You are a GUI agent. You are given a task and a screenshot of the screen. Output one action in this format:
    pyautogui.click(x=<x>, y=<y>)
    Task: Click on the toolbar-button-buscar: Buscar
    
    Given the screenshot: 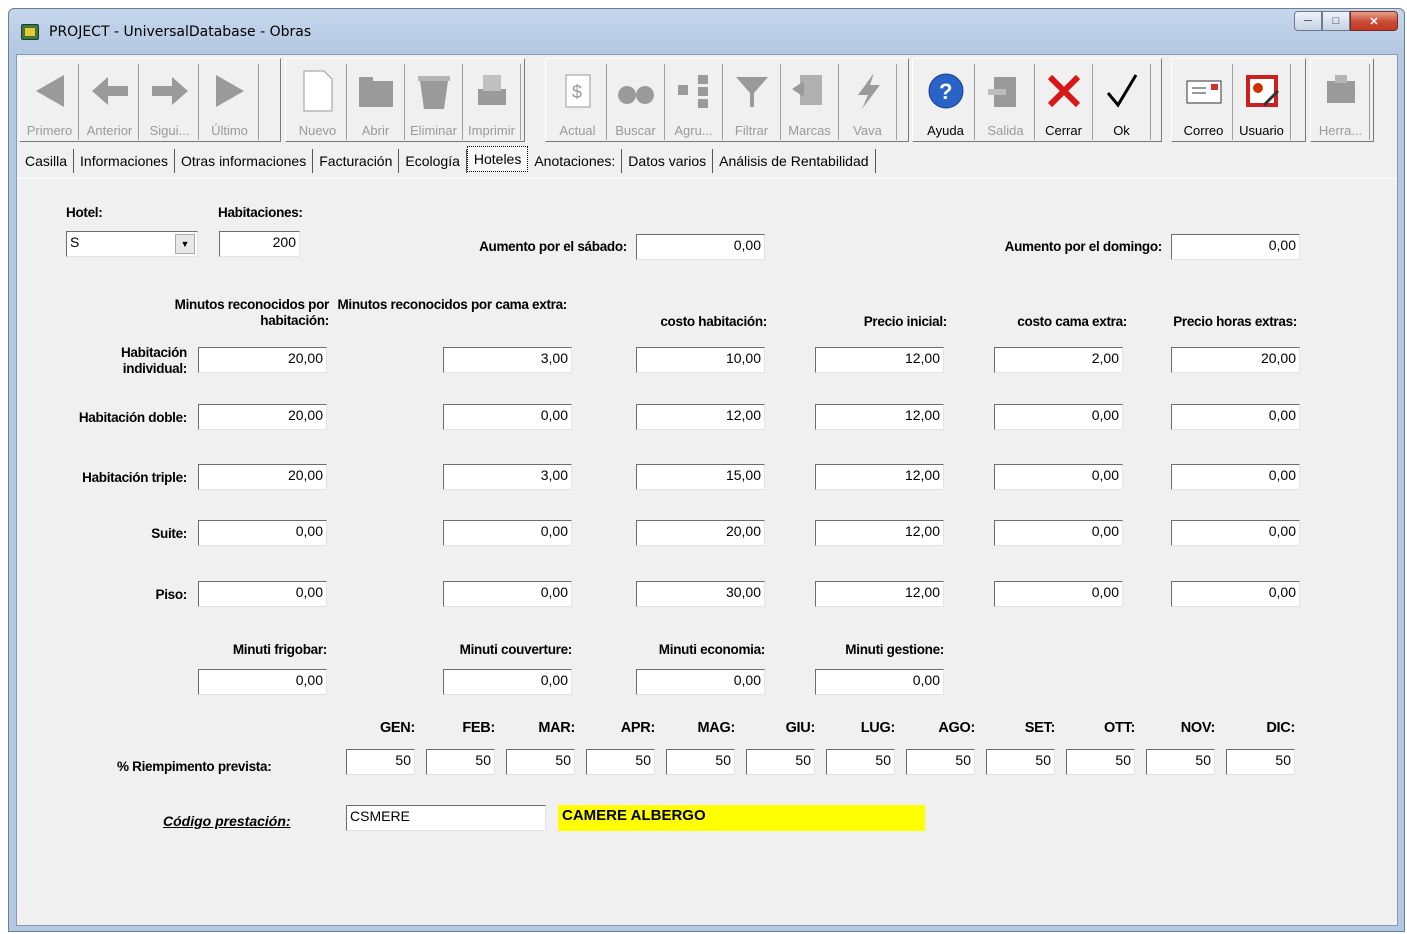 What is the action you would take?
    pyautogui.click(x=636, y=102)
    